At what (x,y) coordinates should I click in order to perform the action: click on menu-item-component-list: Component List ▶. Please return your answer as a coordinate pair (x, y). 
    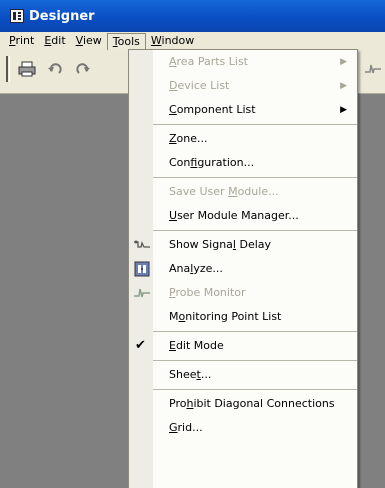
    Looking at the image, I should click on (243, 110).